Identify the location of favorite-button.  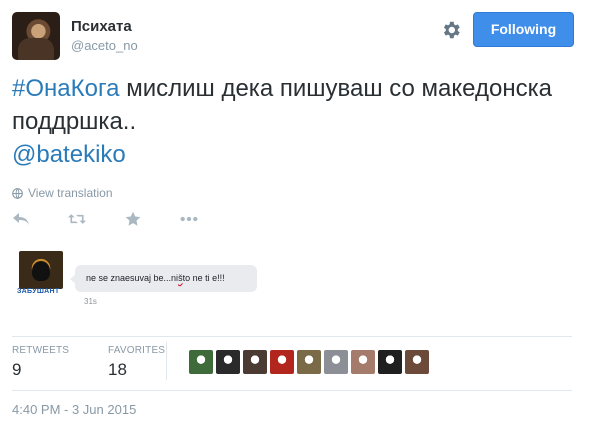
(133, 219).